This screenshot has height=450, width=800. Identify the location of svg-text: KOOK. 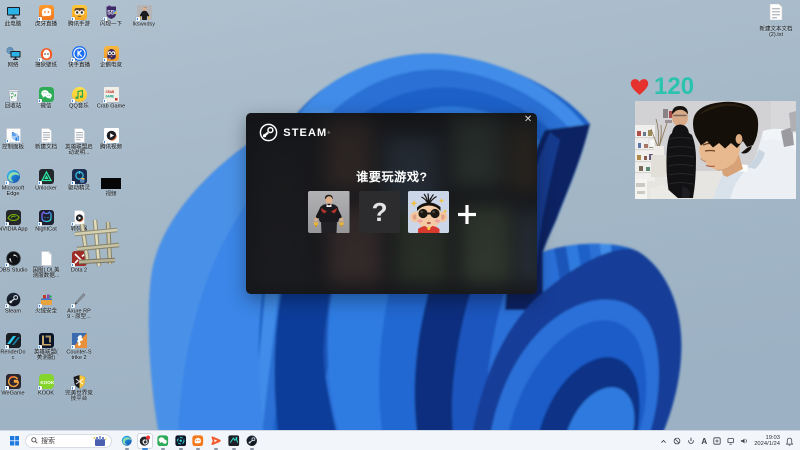
(47, 382).